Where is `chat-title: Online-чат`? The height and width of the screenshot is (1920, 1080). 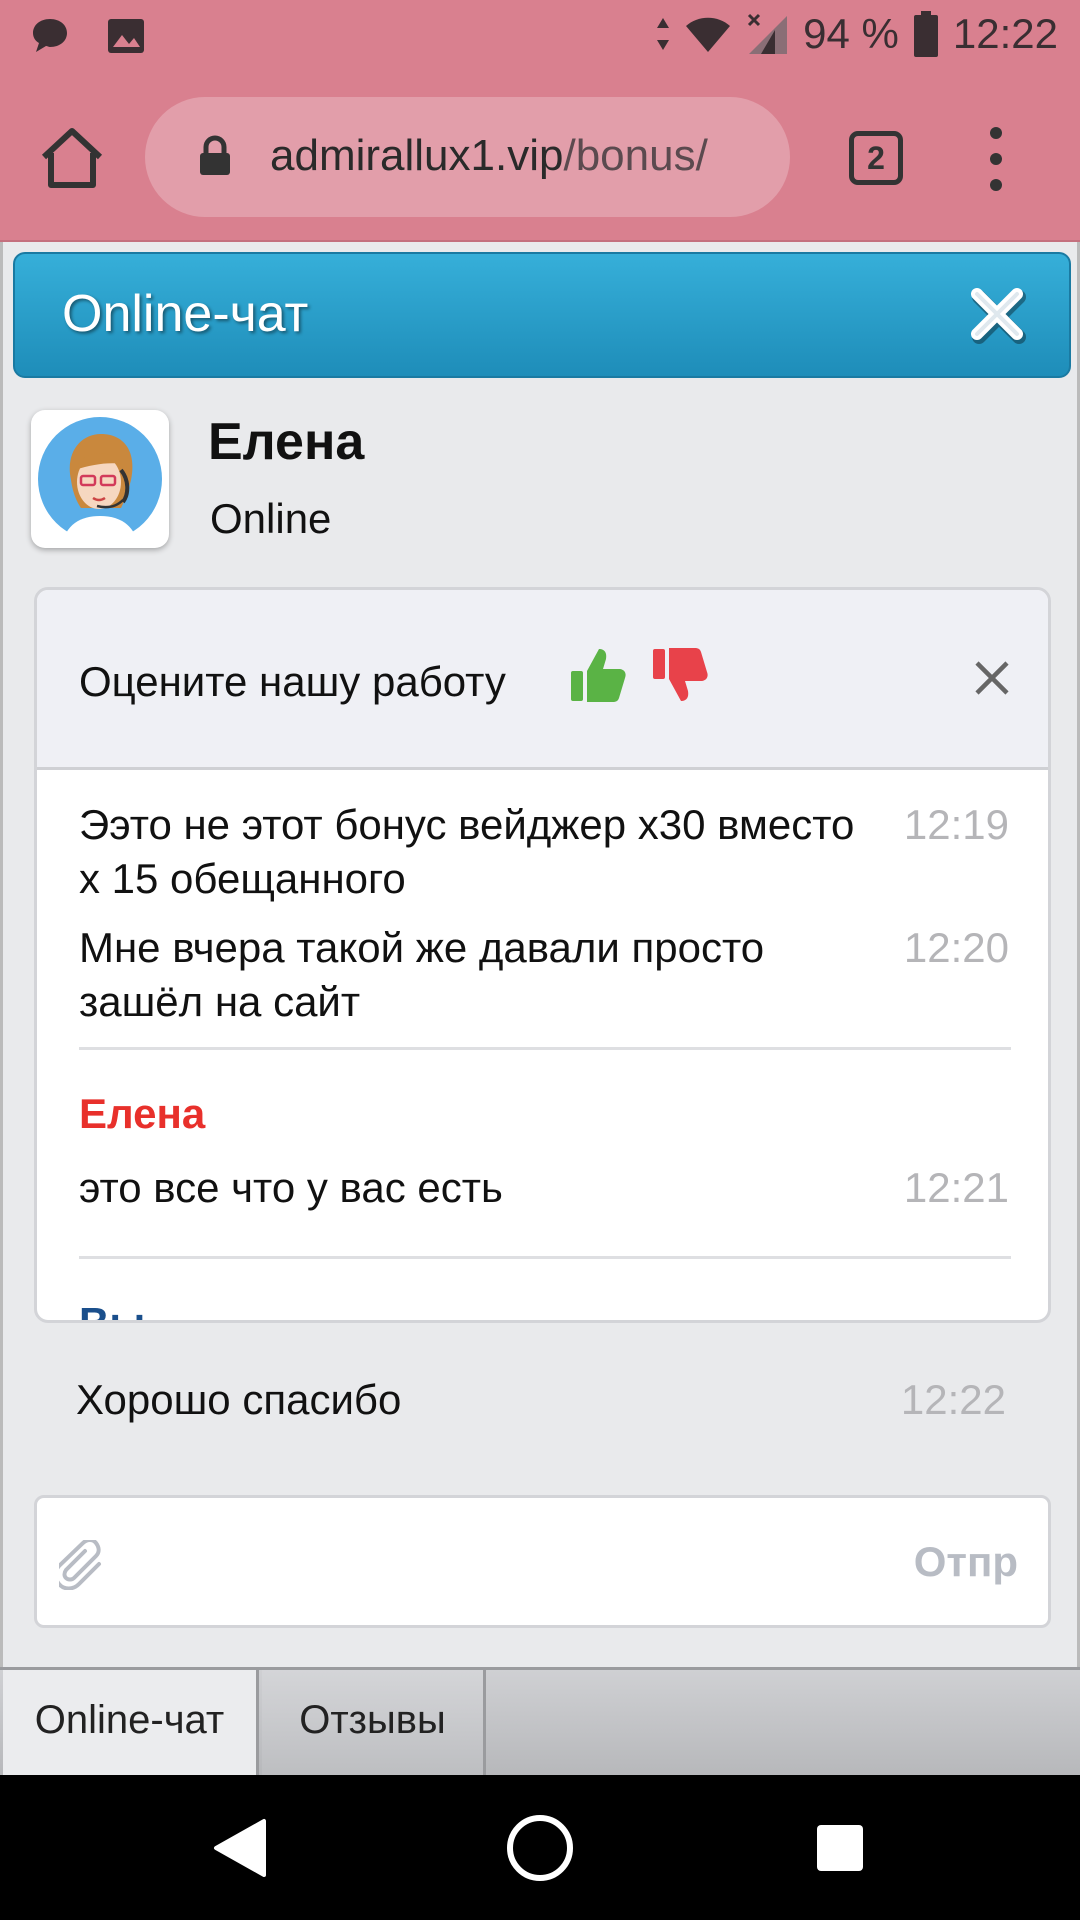 chat-title: Online-чат is located at coordinates (185, 314).